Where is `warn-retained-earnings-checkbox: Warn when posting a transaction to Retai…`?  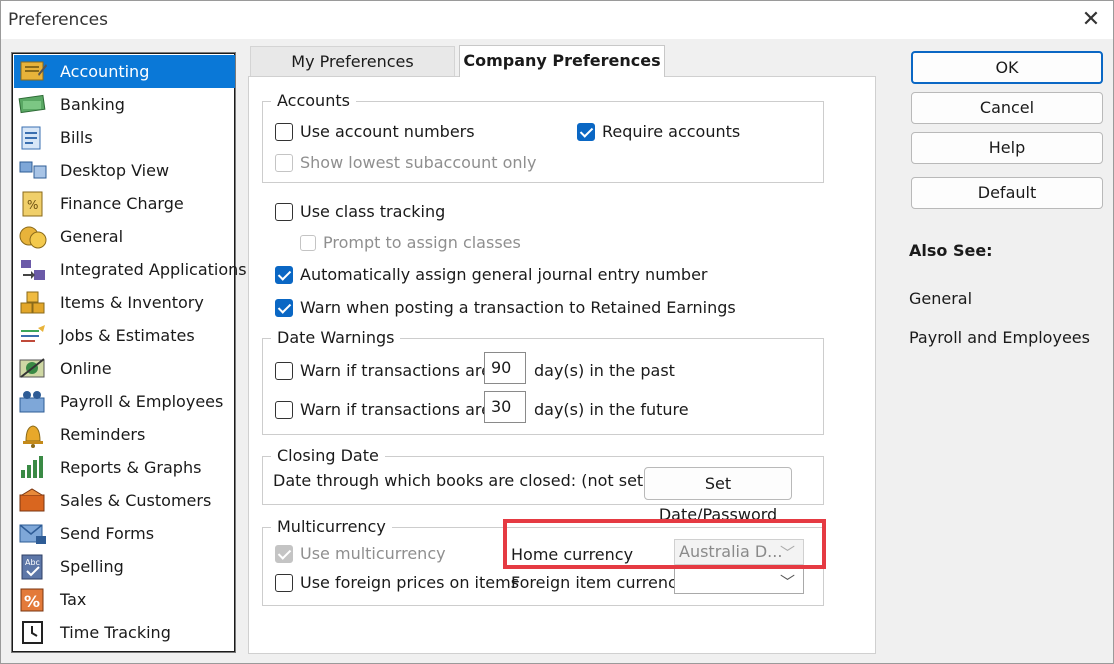 warn-retained-earnings-checkbox: Warn when posting a transaction to Retai… is located at coordinates (505, 307).